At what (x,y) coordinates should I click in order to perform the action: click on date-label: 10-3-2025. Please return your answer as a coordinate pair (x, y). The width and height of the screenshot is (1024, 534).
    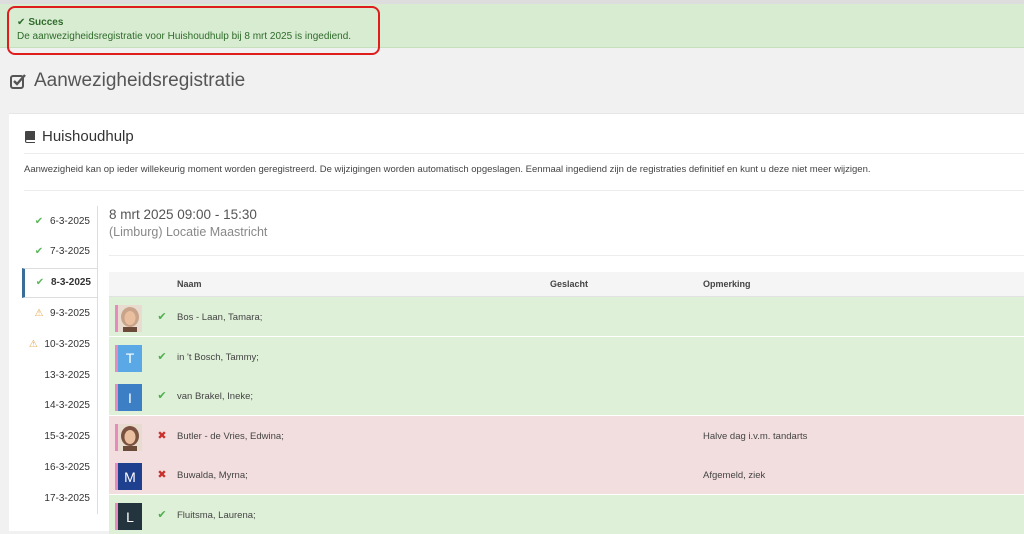
    Looking at the image, I should click on (67, 344).